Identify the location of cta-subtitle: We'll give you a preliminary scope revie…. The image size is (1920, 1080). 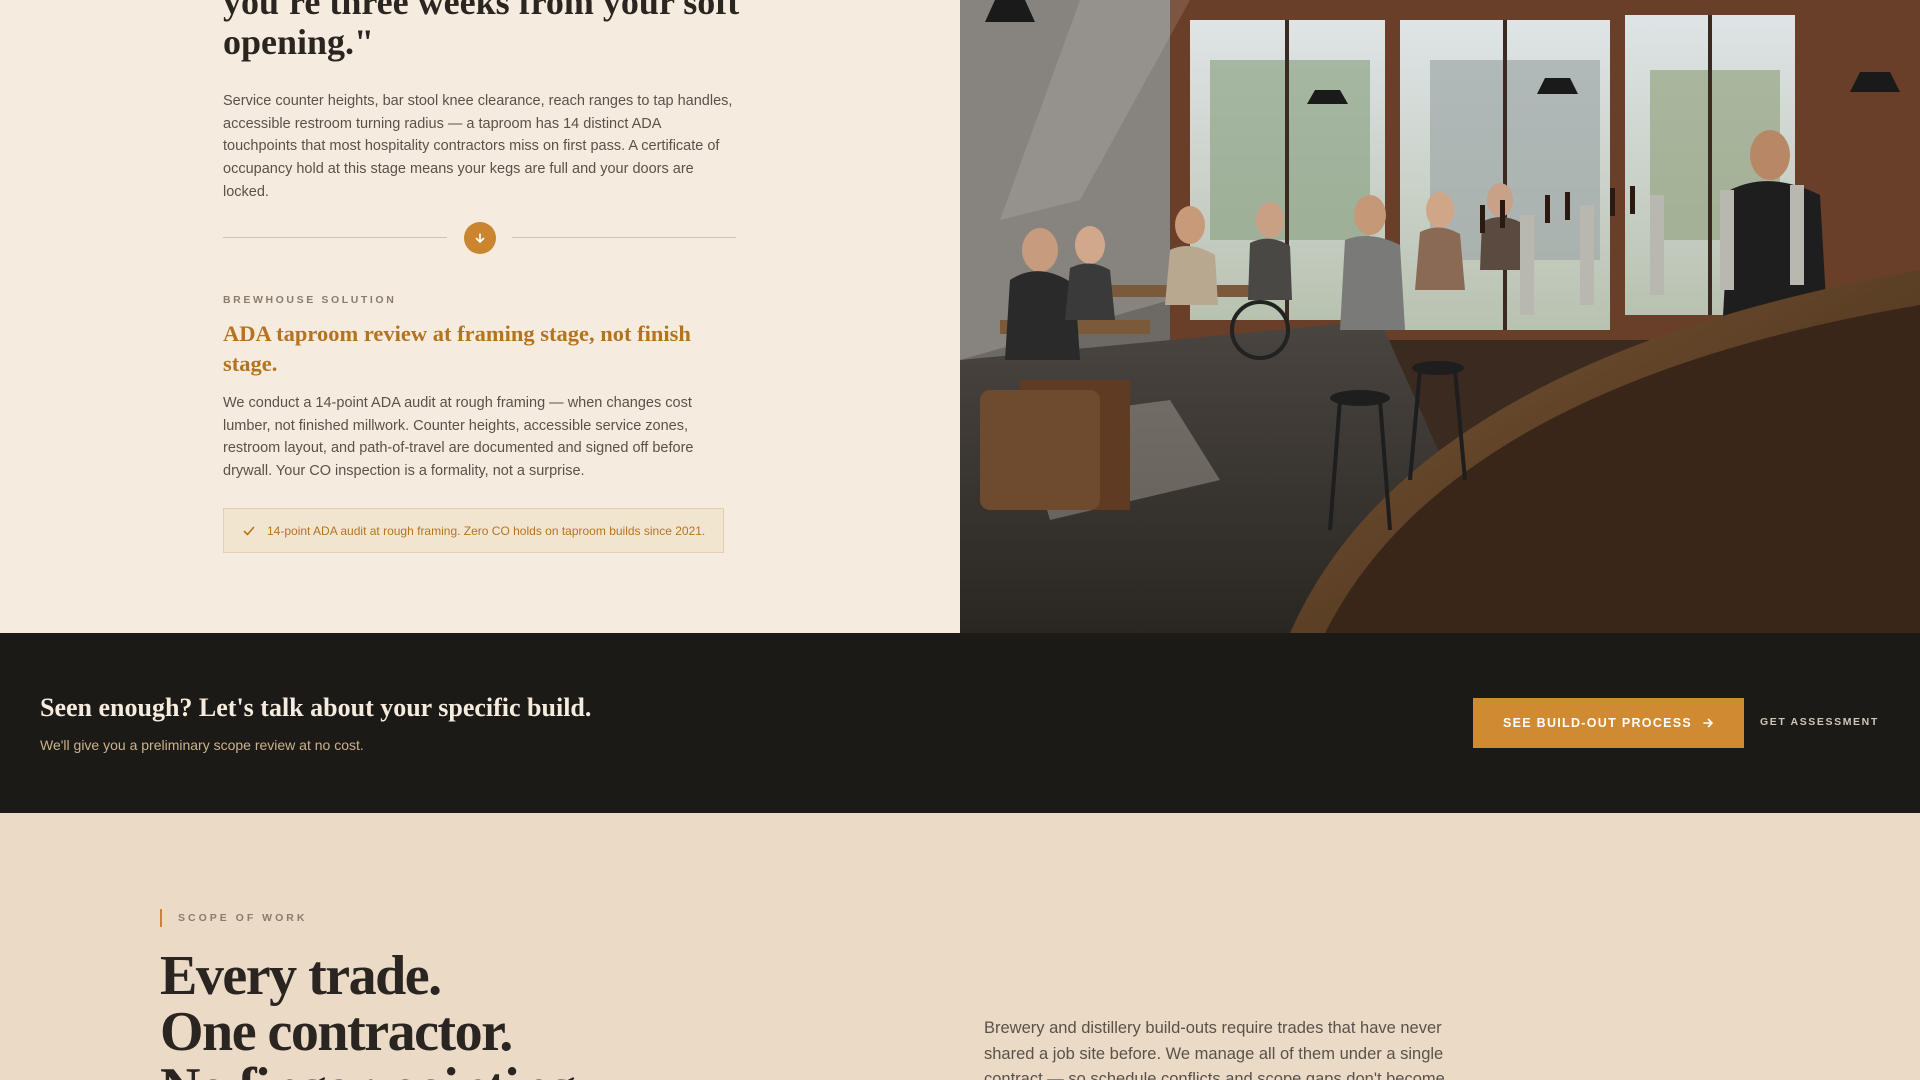
(202, 745).